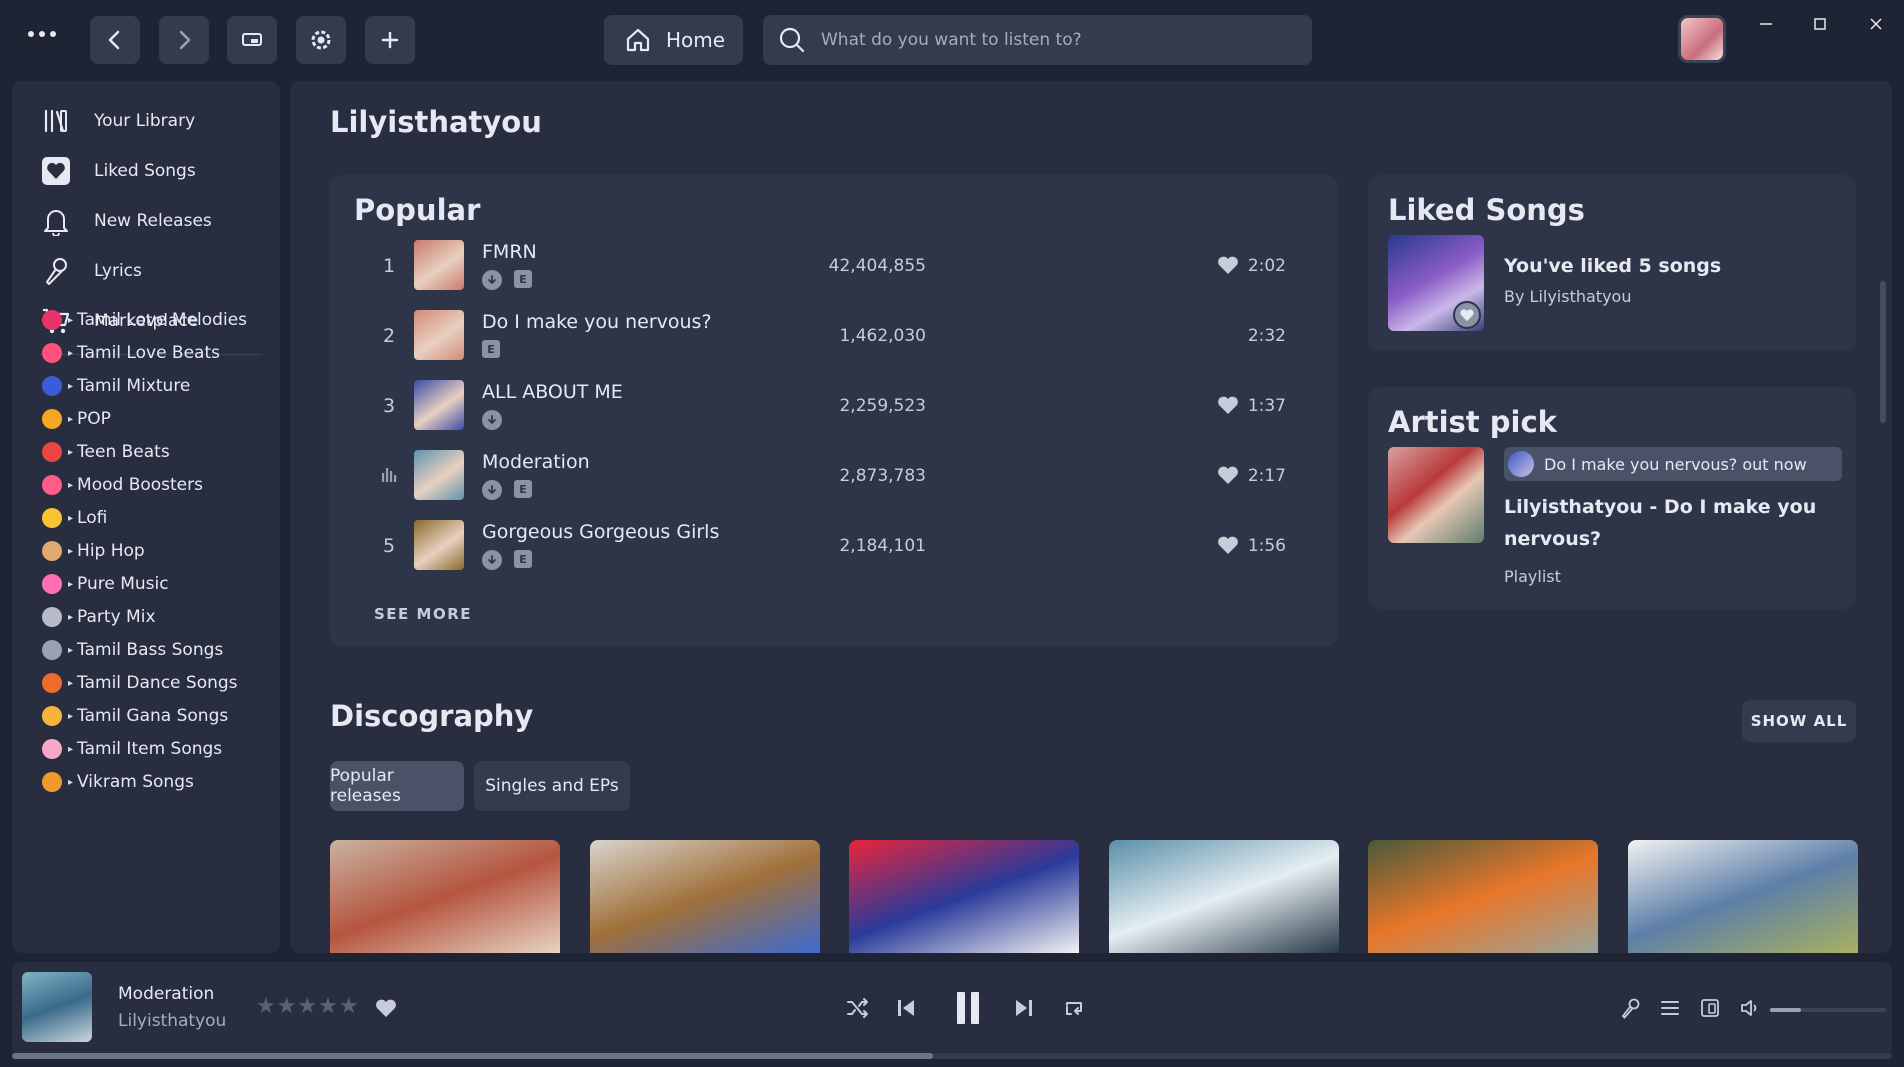 The width and height of the screenshot is (1904, 1067). I want to click on skip-back-icon, so click(906, 1008).